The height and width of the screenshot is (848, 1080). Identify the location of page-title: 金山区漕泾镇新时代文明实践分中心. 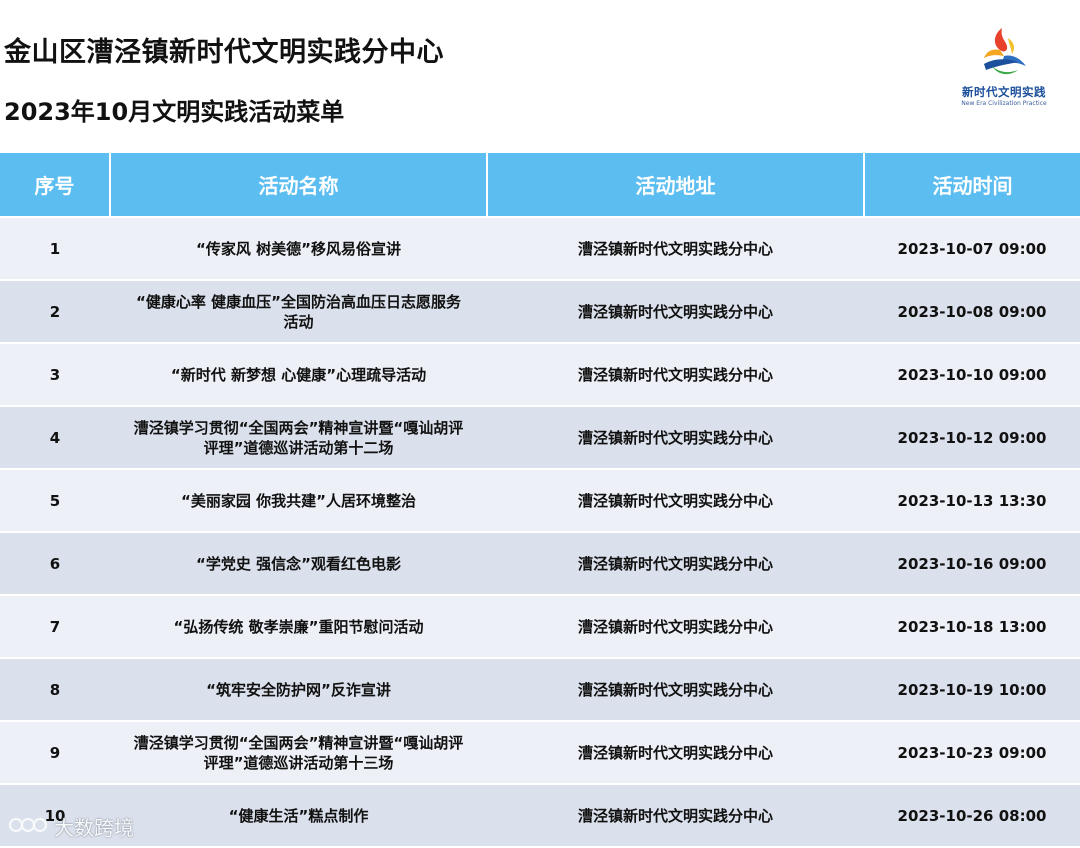
(224, 52).